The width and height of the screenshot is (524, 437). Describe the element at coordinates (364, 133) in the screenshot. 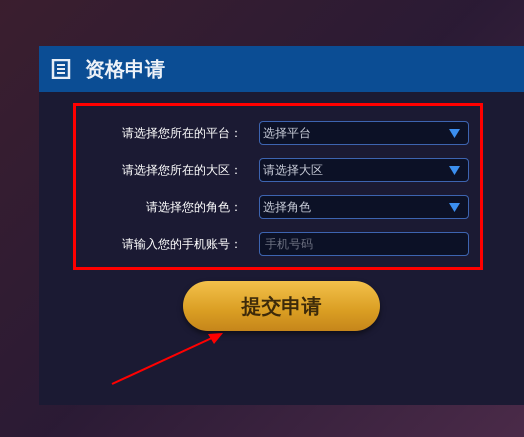

I see `dropdown: 选择平台` at that location.